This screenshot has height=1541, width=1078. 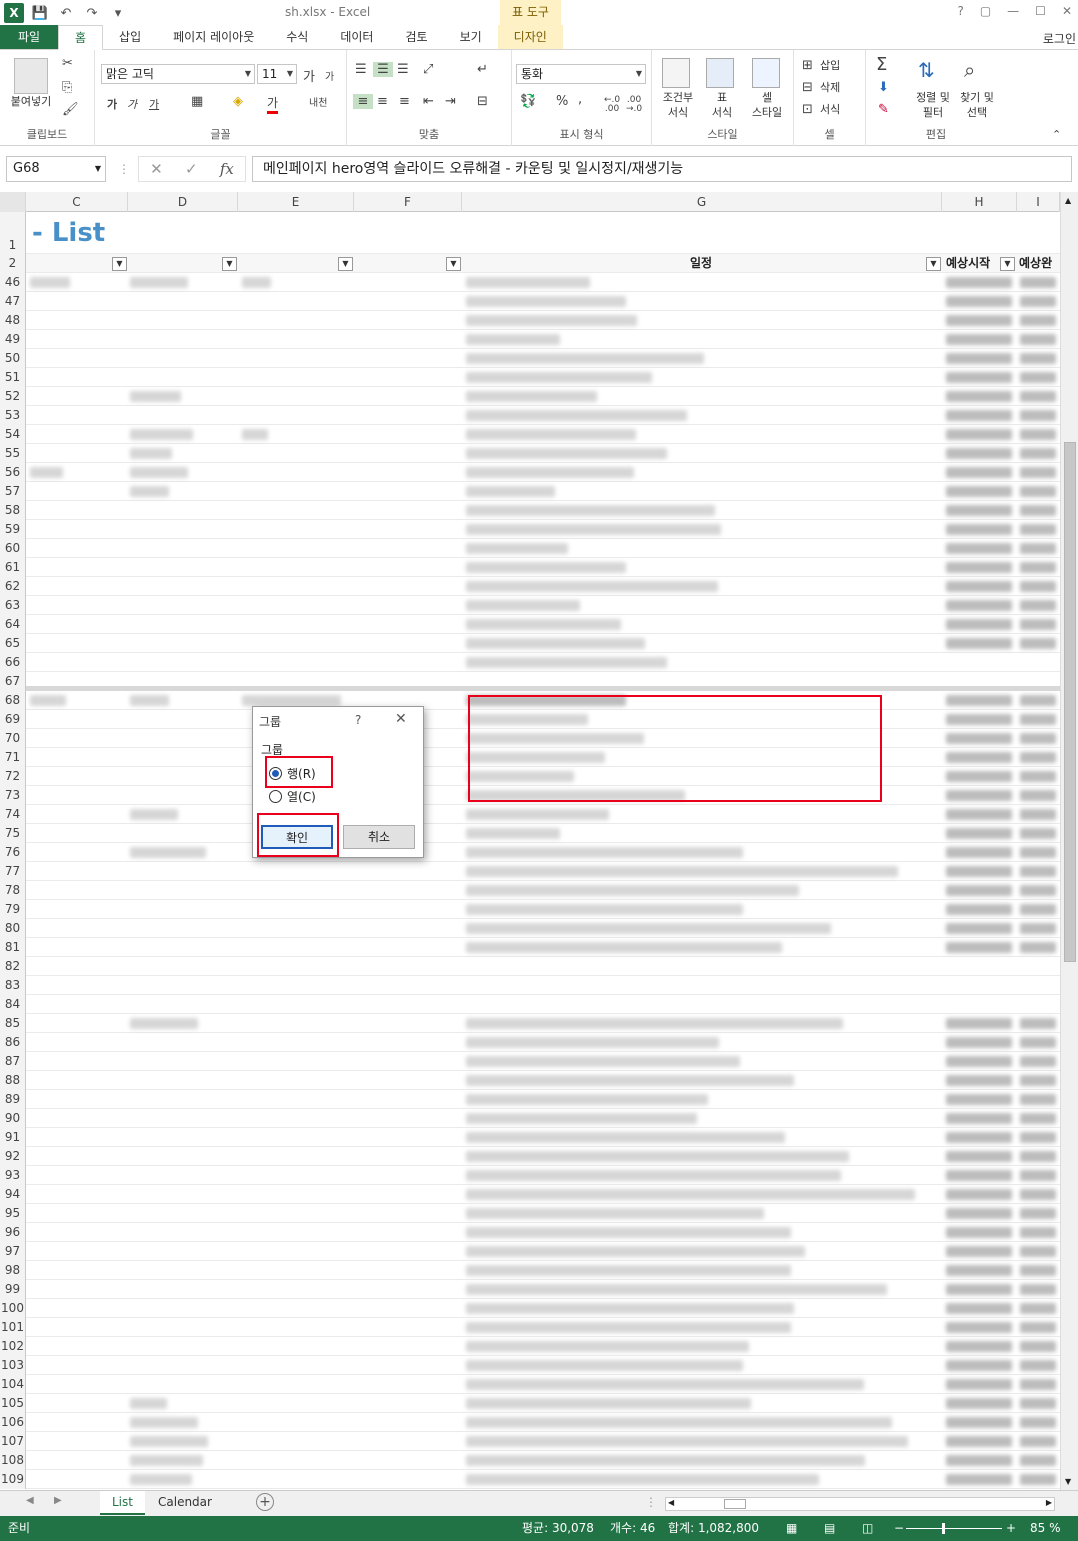 What do you see at coordinates (766, 73) in the screenshot?
I see `cell-styles-icon` at bounding box center [766, 73].